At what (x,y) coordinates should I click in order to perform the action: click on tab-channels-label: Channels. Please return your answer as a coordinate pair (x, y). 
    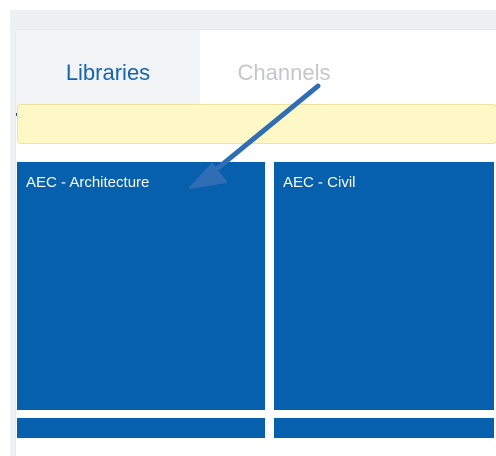
    Looking at the image, I should click on (284, 72).